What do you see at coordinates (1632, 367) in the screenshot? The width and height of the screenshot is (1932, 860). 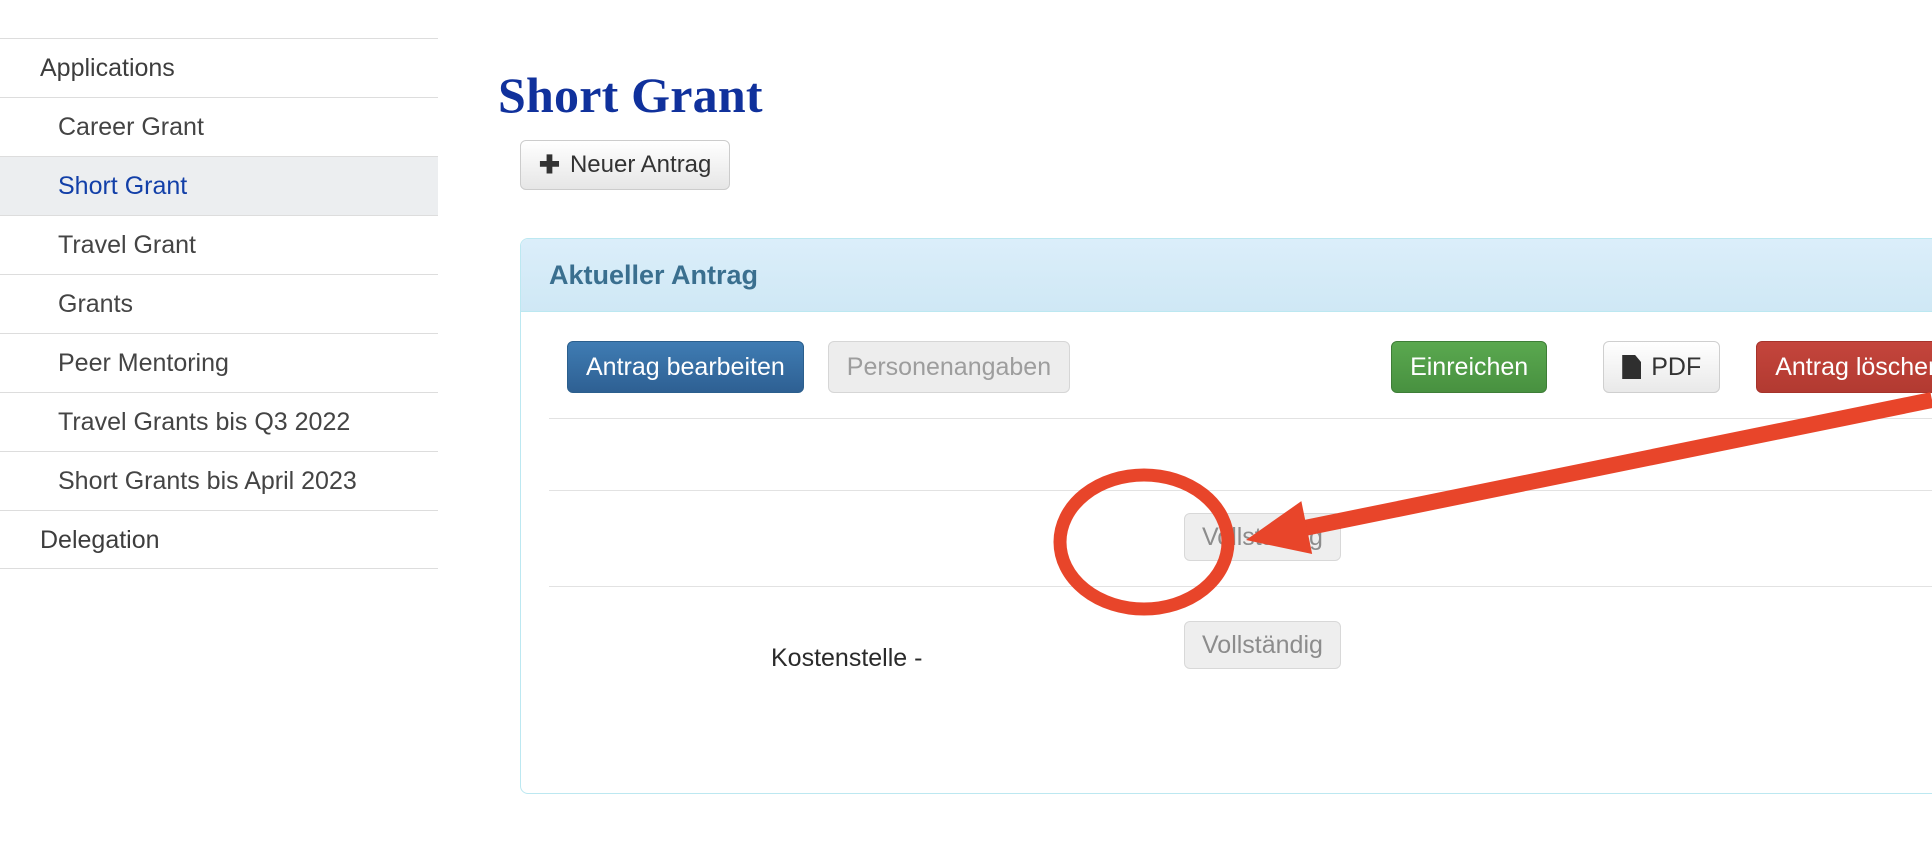 I see `file-pdf-icon` at bounding box center [1632, 367].